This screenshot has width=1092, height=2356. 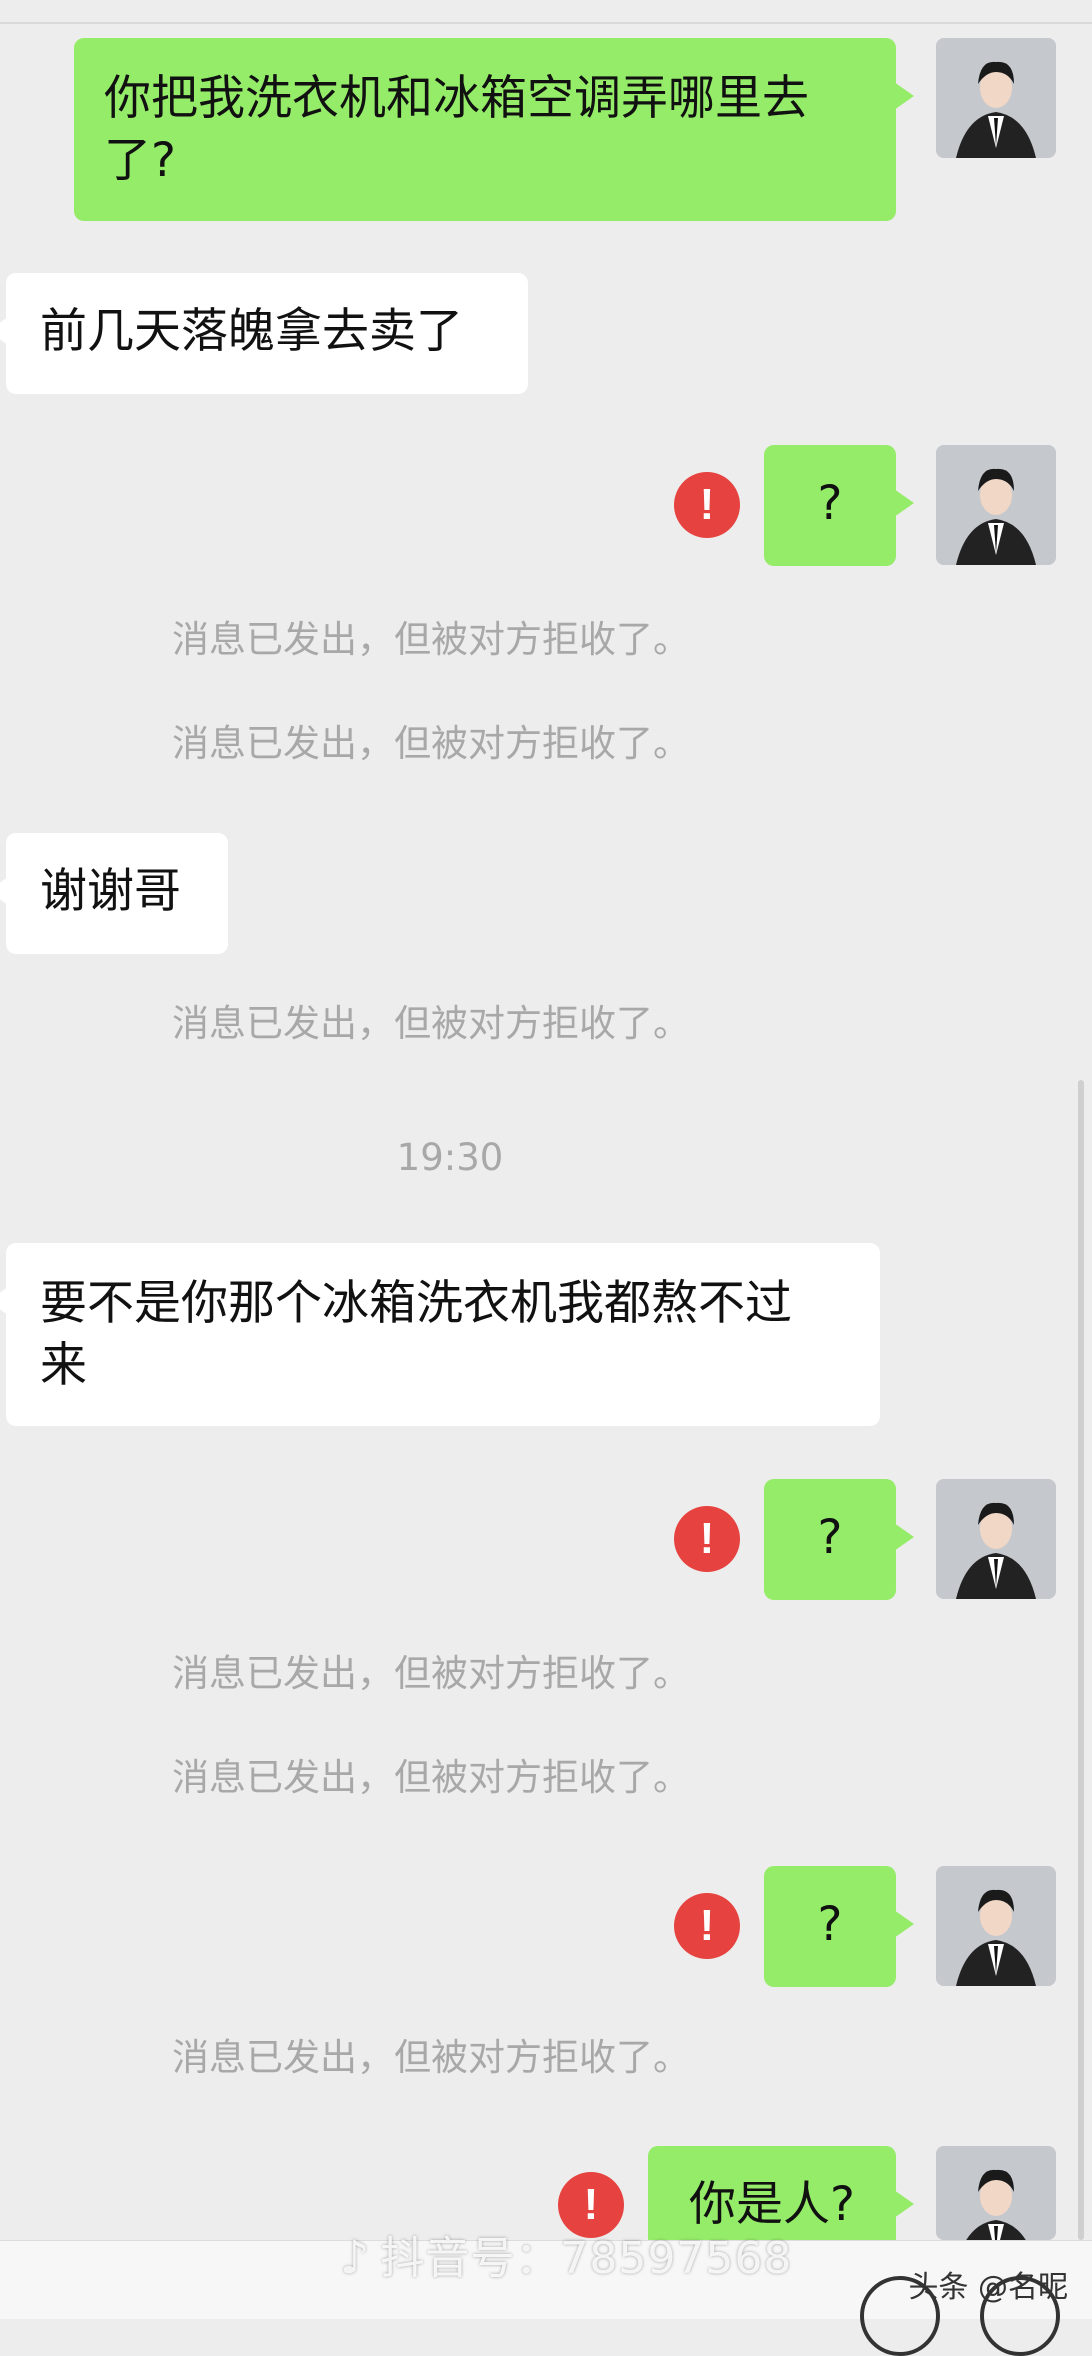 I want to click on message-bubble-outgoing: 你把我洗衣机和冰箱空调弄哪里去 了?, so click(x=494, y=129).